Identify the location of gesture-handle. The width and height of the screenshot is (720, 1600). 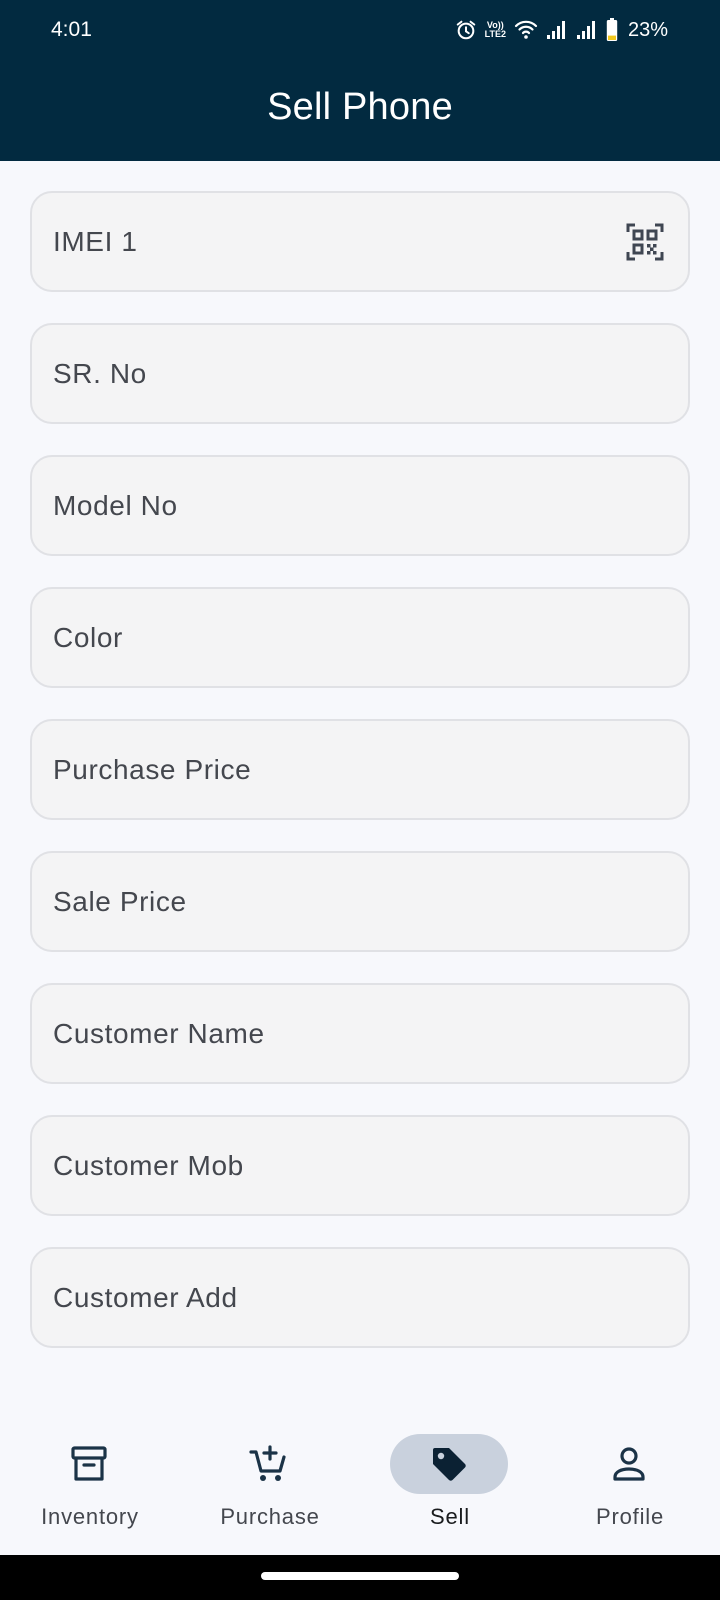
(360, 1576).